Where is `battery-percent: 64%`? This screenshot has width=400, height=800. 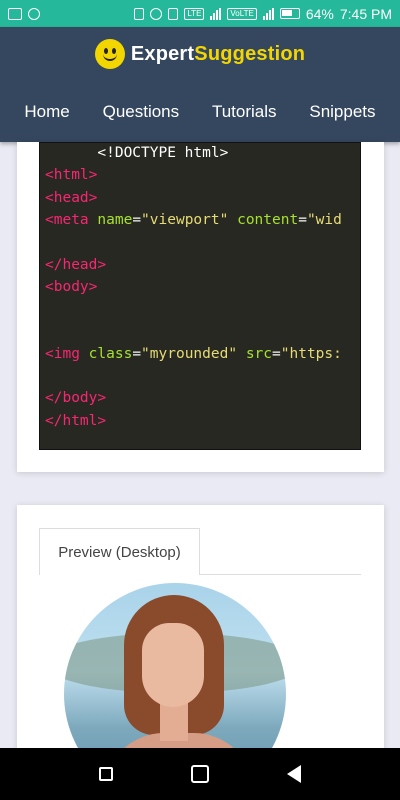 battery-percent: 64% is located at coordinates (319, 13).